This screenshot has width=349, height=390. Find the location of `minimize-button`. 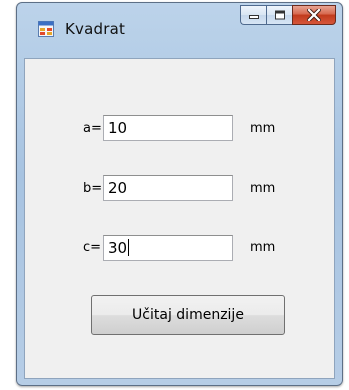

minimize-button is located at coordinates (253, 15).